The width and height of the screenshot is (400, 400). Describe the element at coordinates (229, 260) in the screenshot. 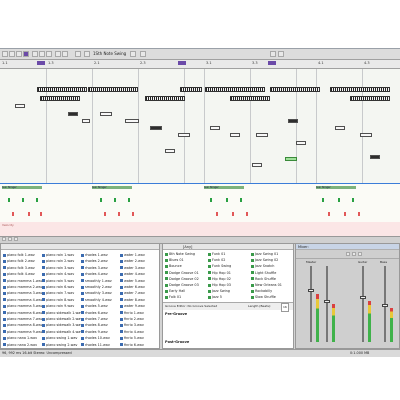

I see `groove-item: Funk 02` at that location.